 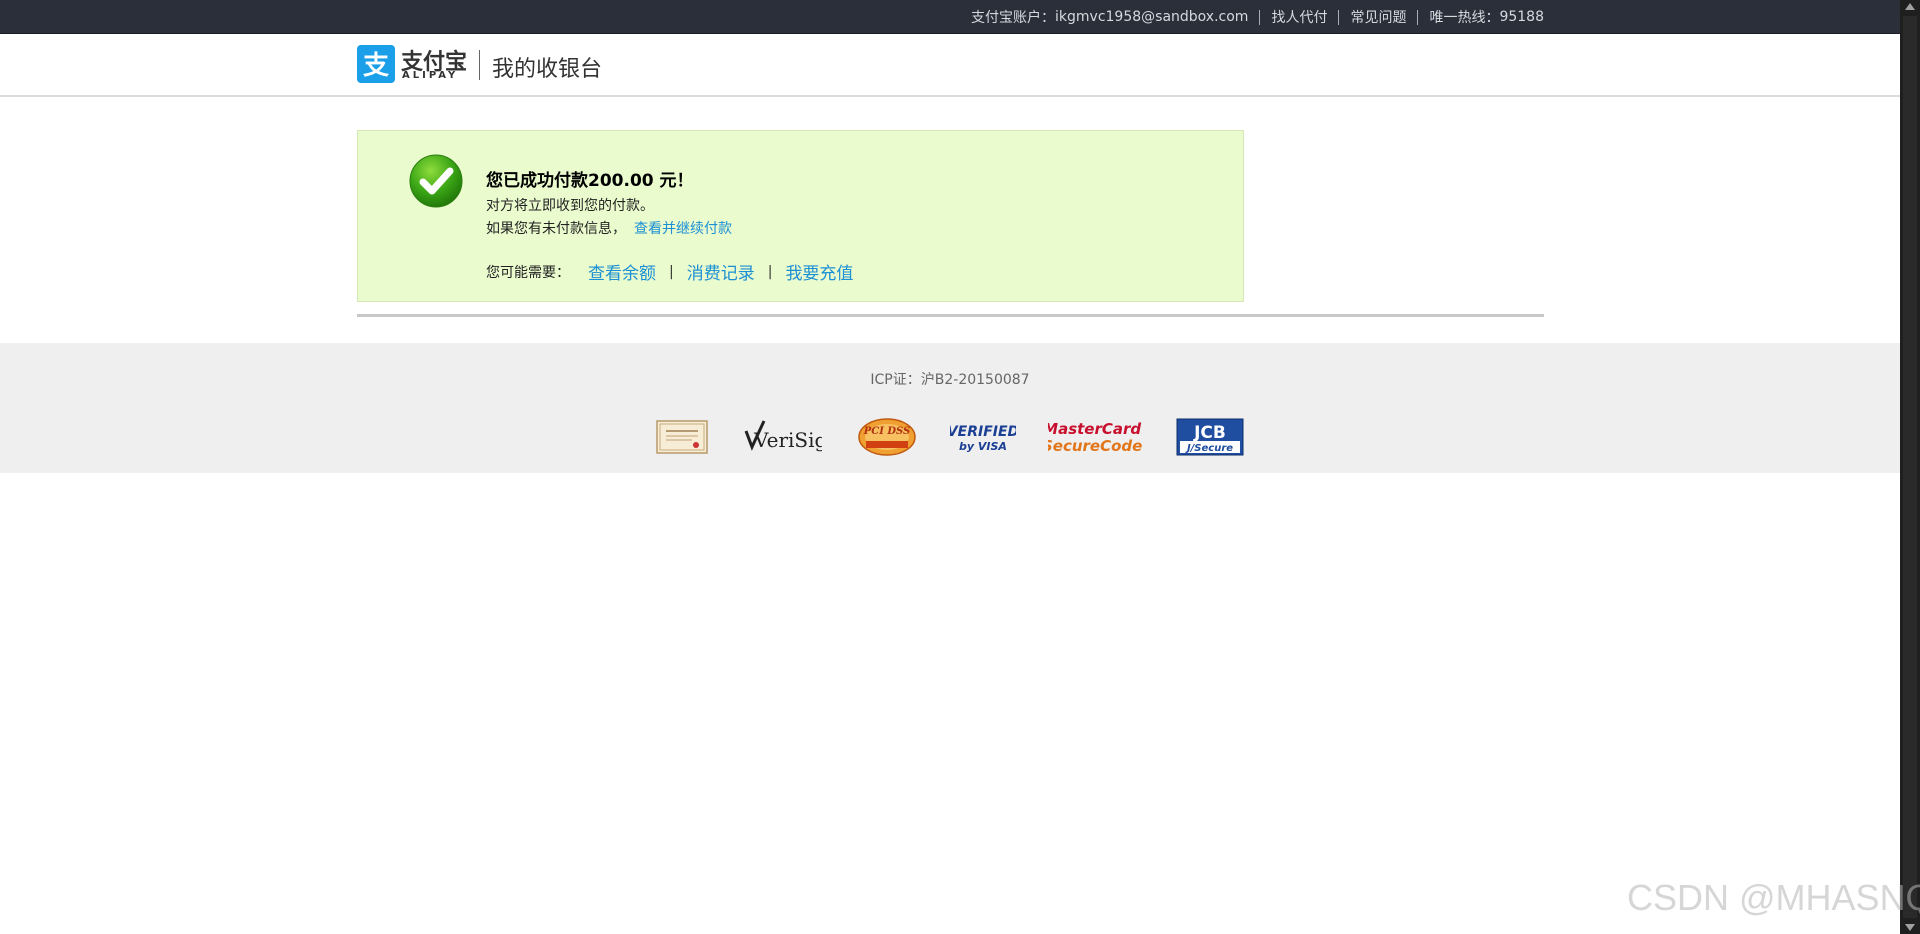 I want to click on jcb-jsecure-badge: JCB J/Secure, so click(x=1210, y=437).